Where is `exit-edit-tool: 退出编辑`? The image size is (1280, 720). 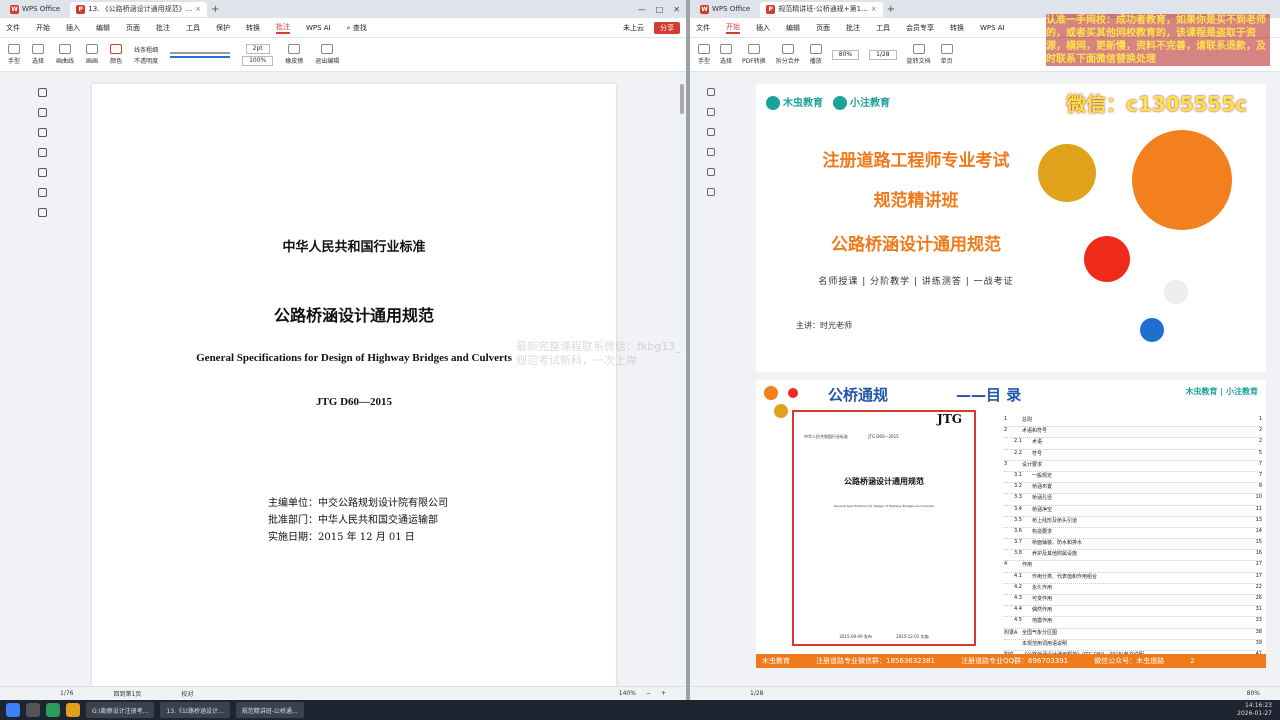
exit-edit-tool: 退出编辑 is located at coordinates (327, 54).